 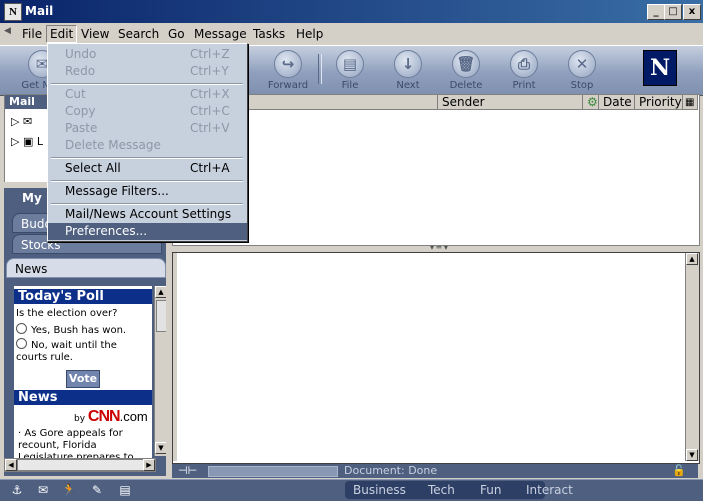 What do you see at coordinates (175, 357) in the screenshot?
I see `message-pane-left-edge` at bounding box center [175, 357].